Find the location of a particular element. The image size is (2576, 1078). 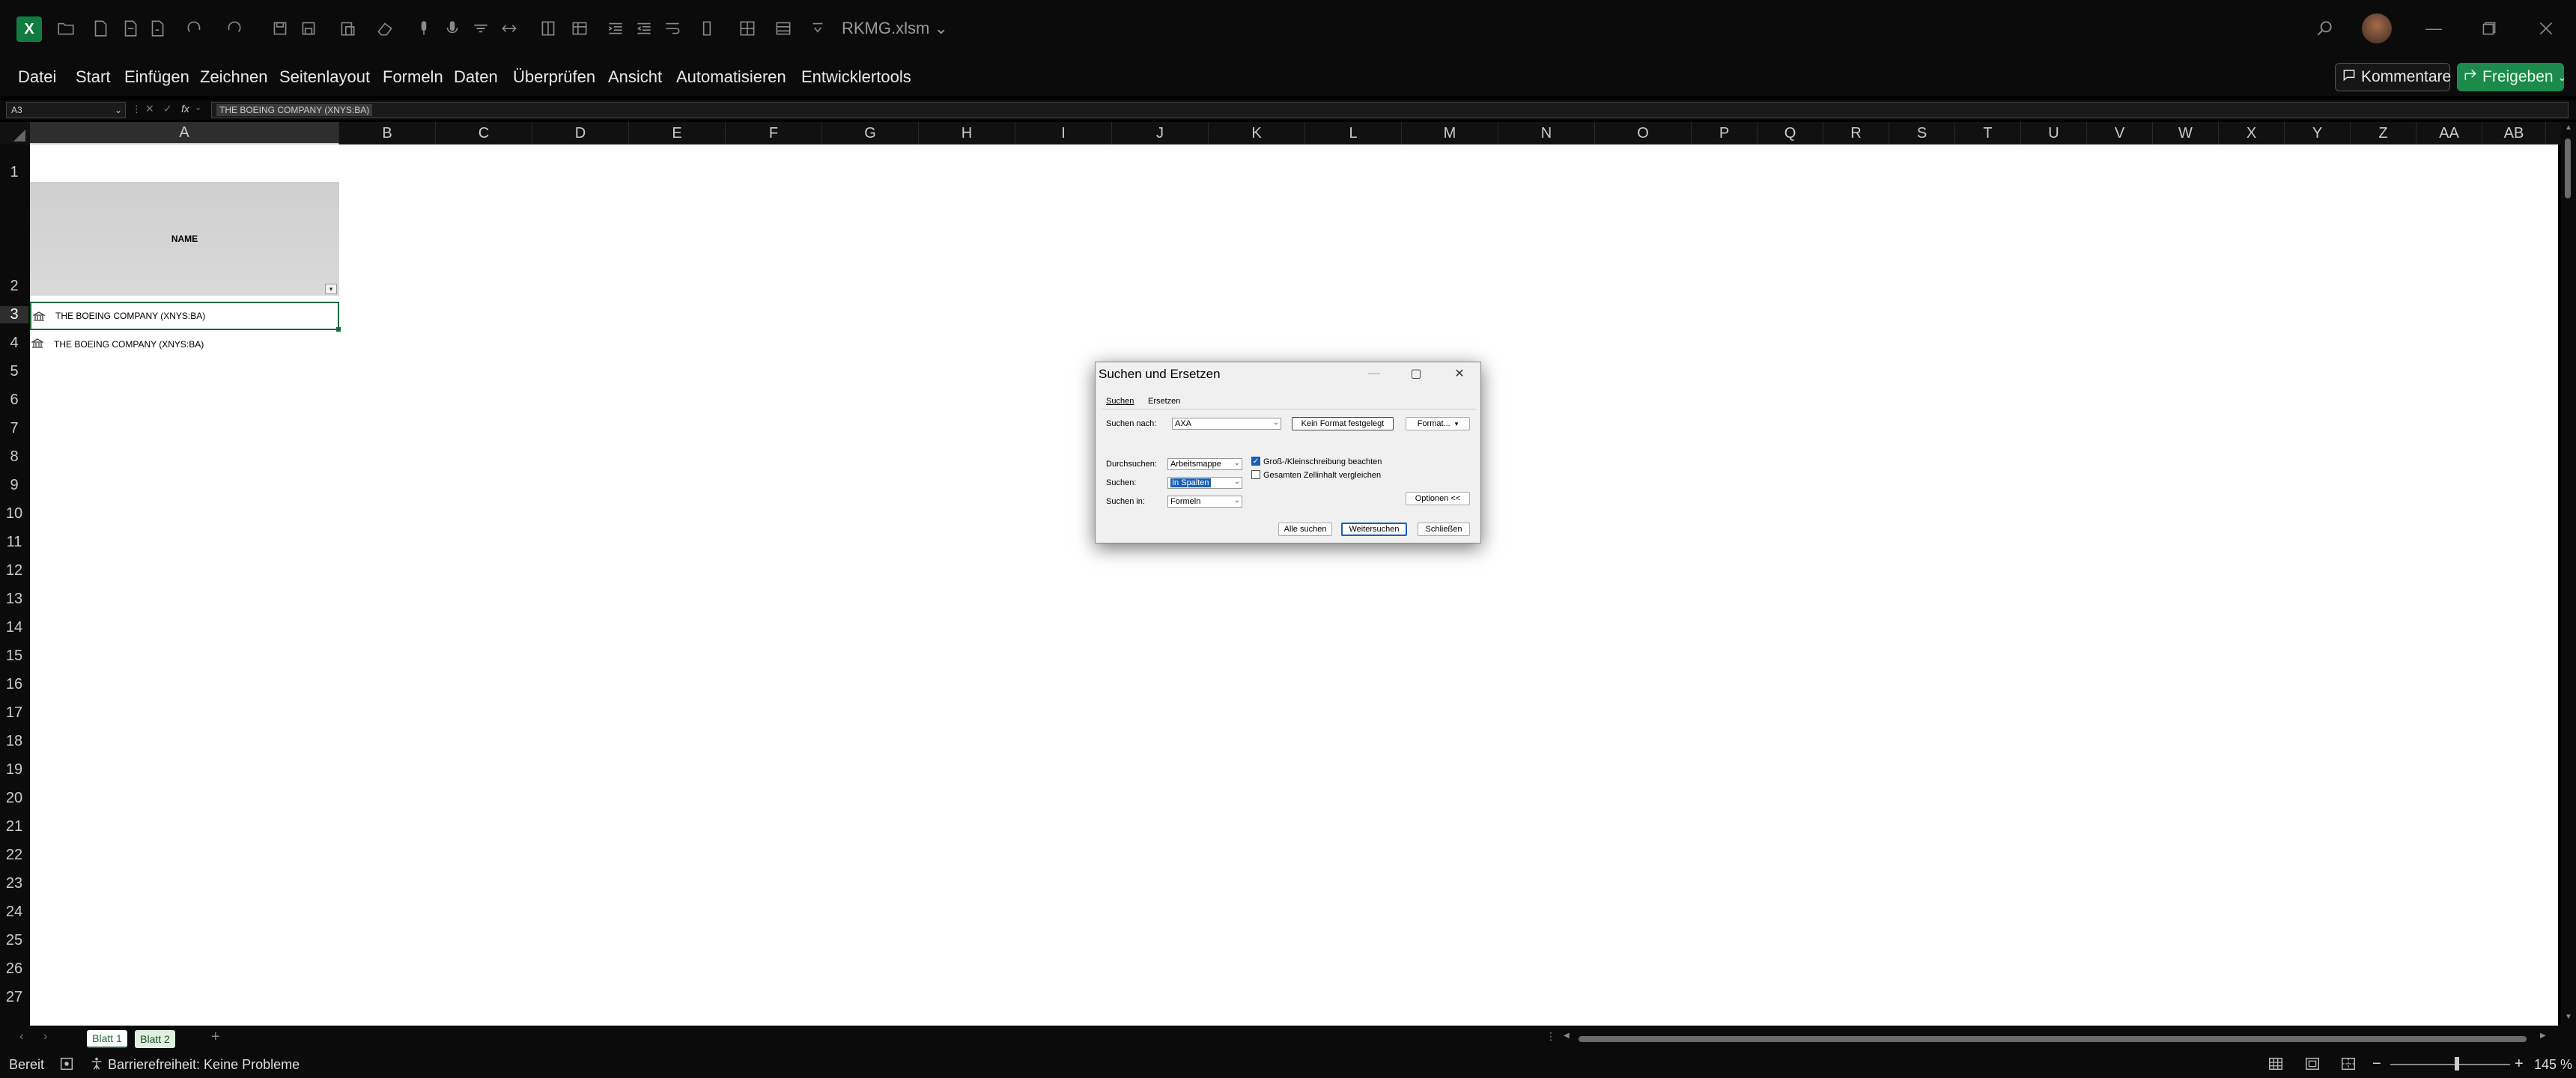

avatar is located at coordinates (2377, 28).